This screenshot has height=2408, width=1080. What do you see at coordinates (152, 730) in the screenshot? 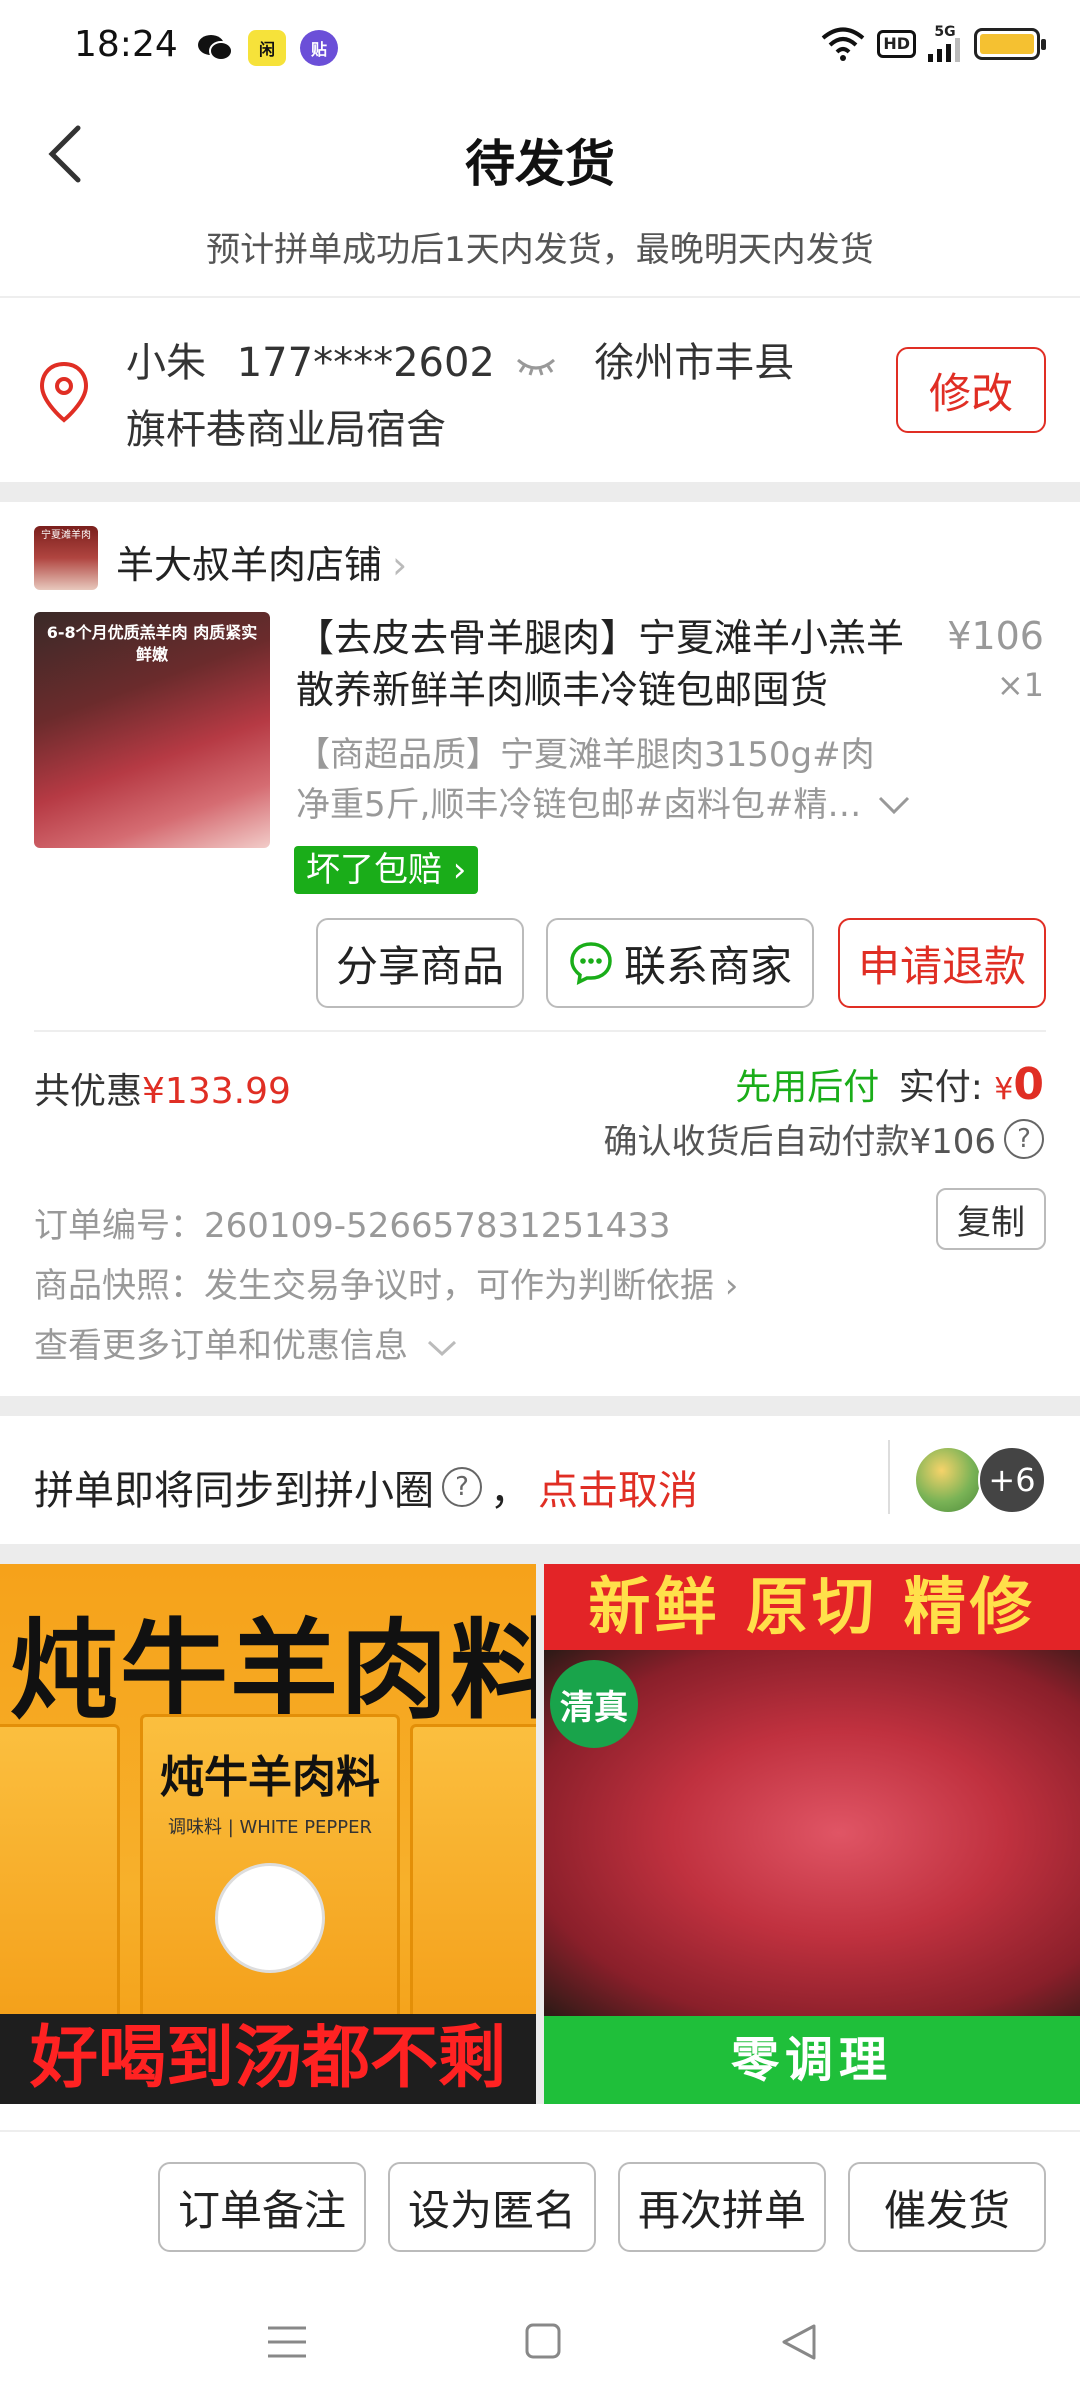
I see `product-image: 6-8个月优质羔羊肉 肉质紧实鲜嫩` at bounding box center [152, 730].